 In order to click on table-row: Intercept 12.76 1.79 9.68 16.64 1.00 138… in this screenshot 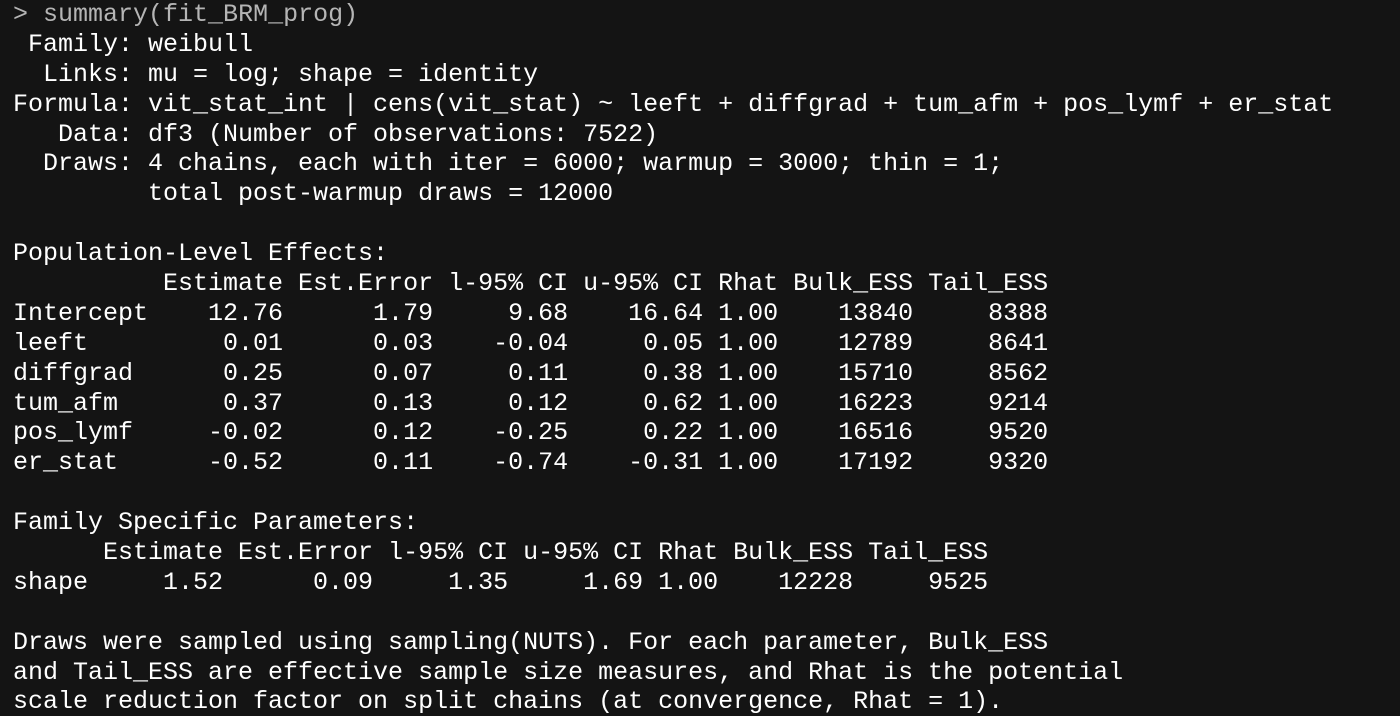, I will do `click(531, 313)`.